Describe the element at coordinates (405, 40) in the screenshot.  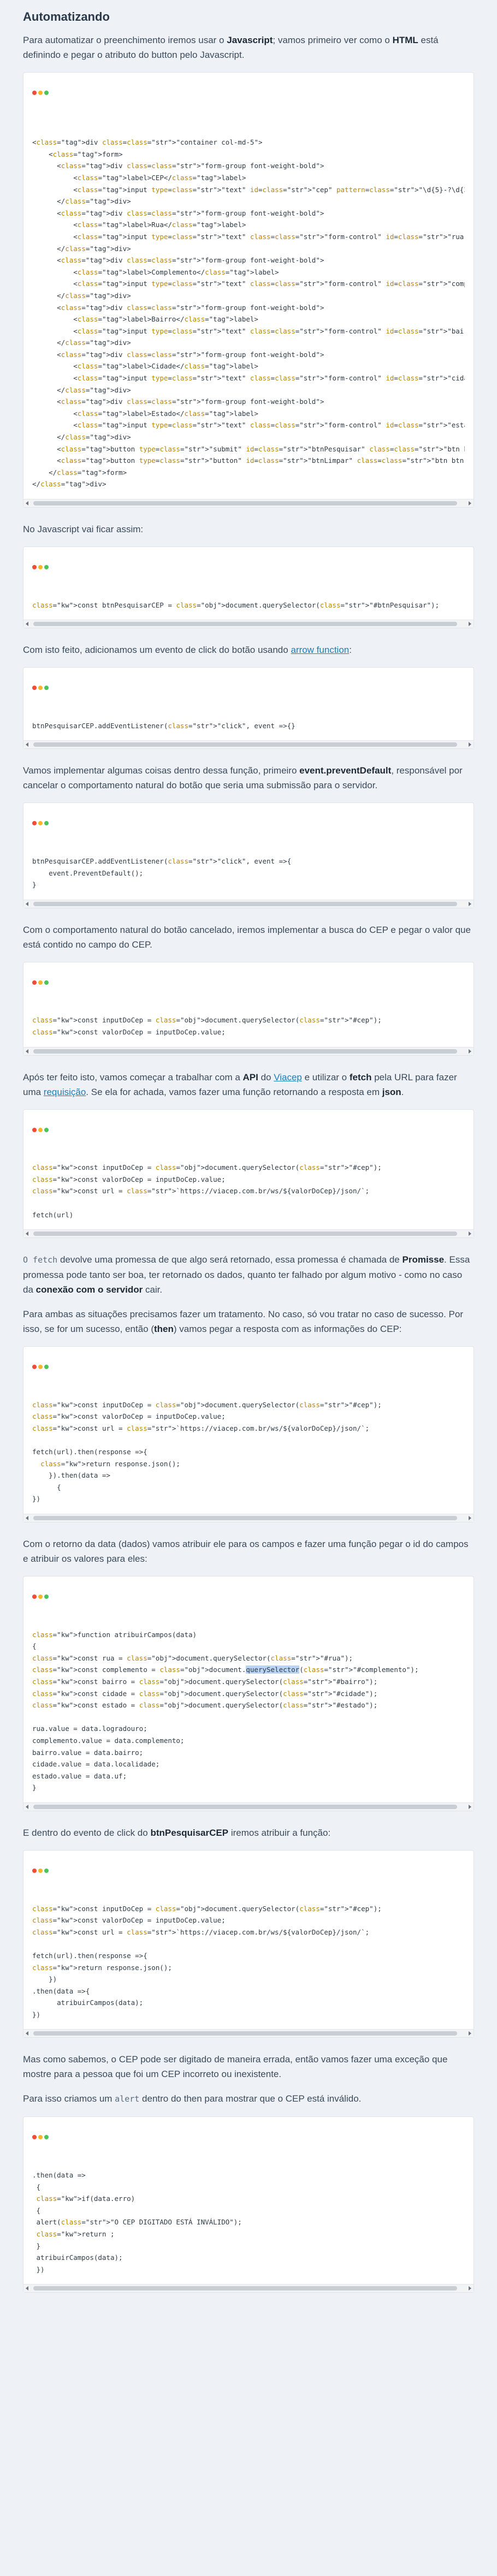
I see `bold-text: HTML` at that location.